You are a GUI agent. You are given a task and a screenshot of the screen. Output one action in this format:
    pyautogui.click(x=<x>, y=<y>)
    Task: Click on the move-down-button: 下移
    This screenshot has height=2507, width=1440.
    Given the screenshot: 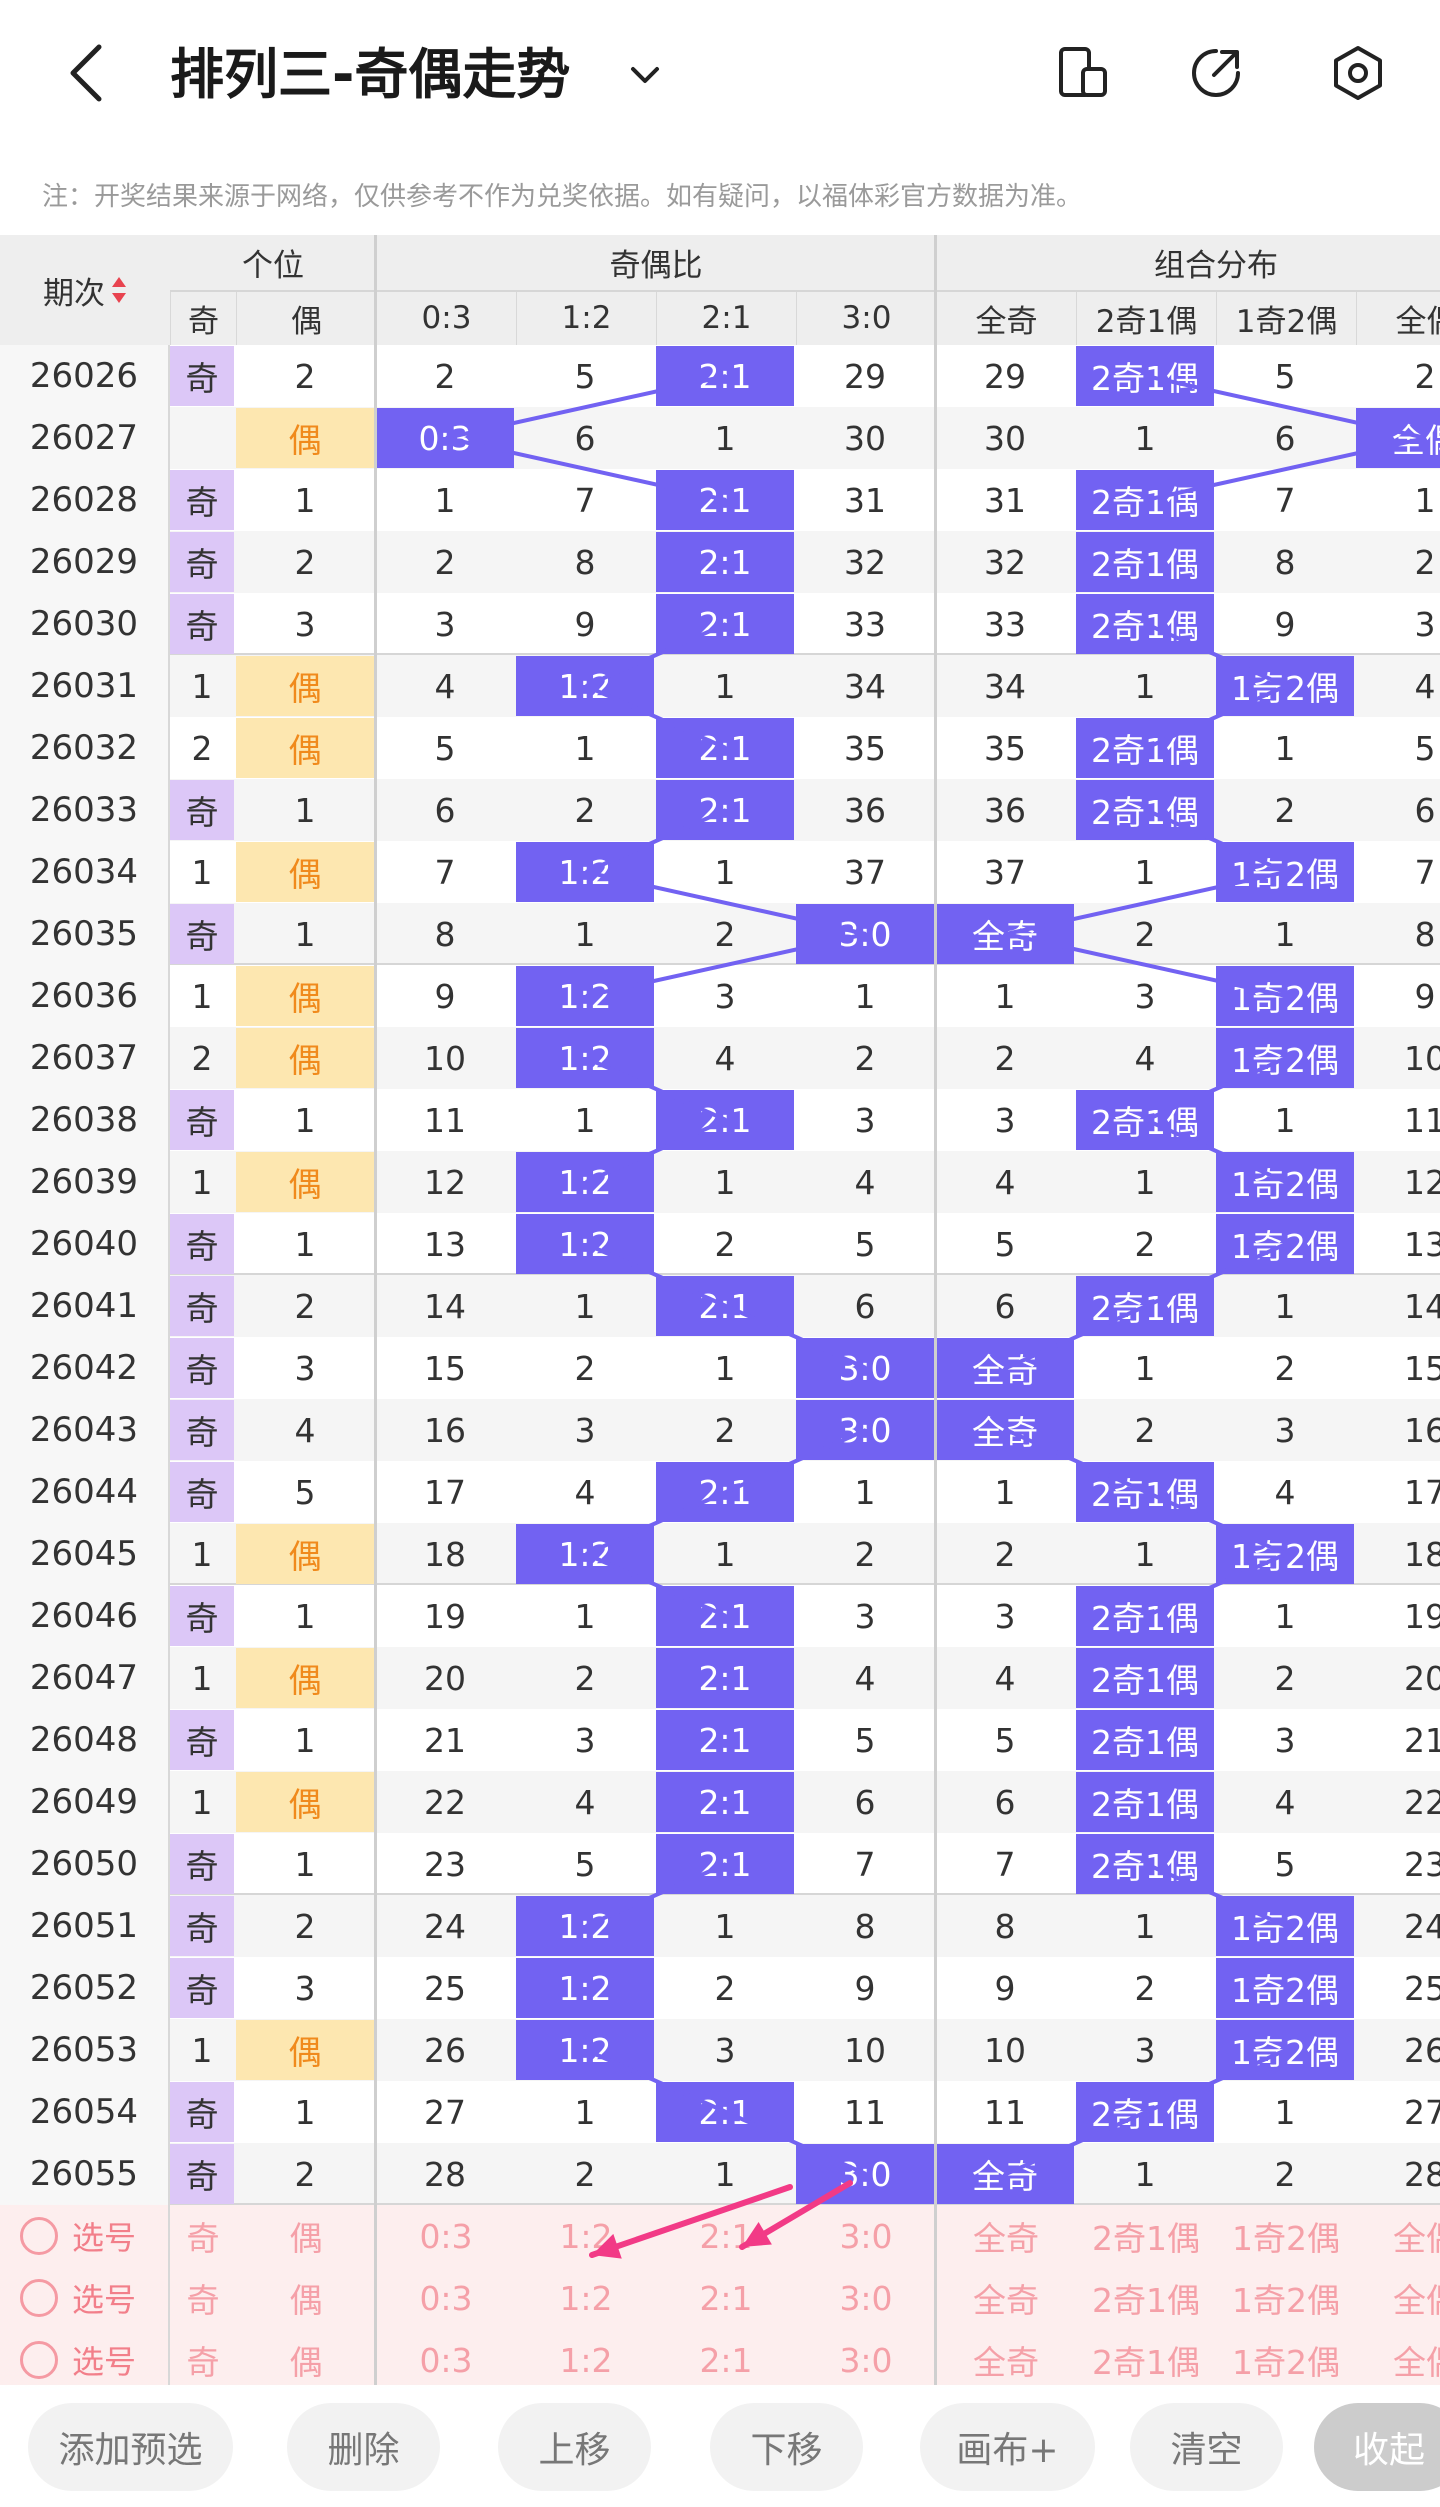 What is the action you would take?
    pyautogui.click(x=786, y=2447)
    